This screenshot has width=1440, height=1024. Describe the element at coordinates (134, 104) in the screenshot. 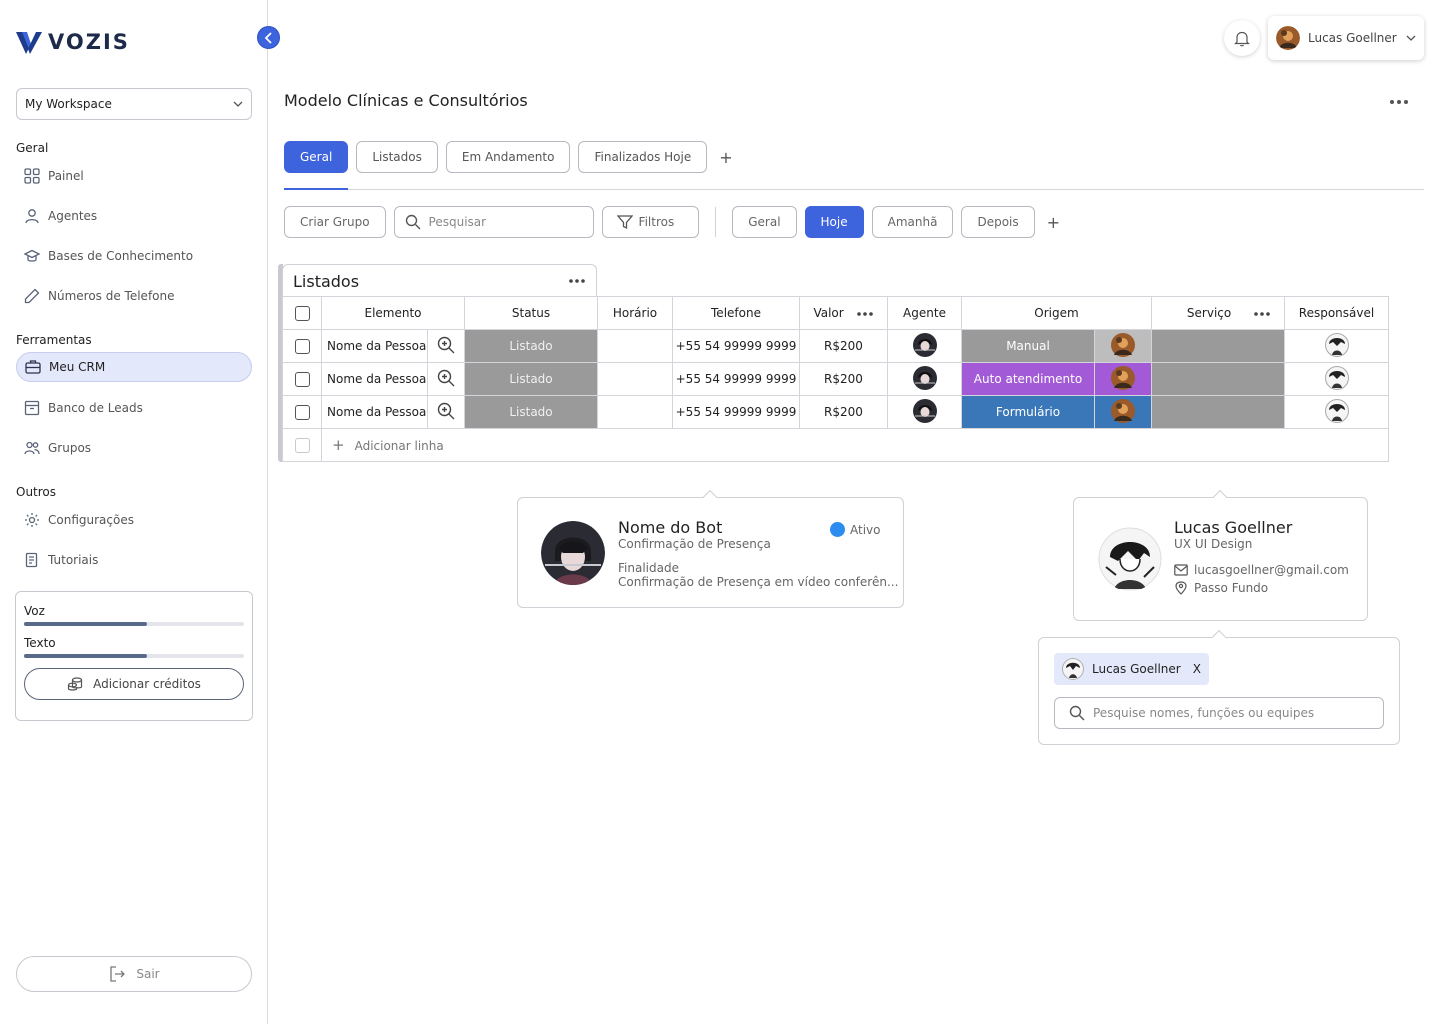

I see `workspace-select: My Workspace` at that location.